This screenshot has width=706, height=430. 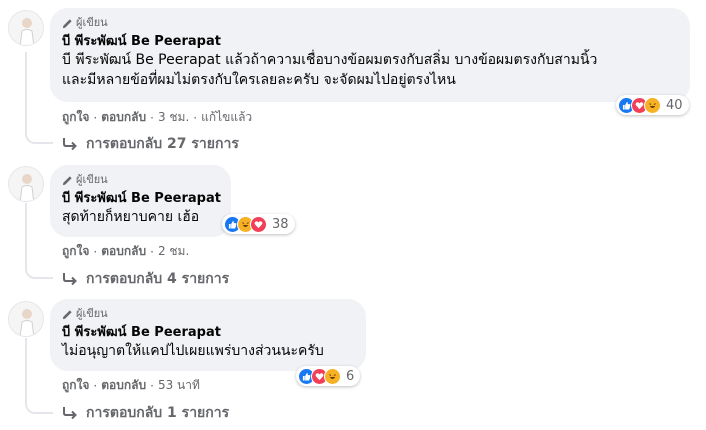 What do you see at coordinates (158, 413) in the screenshot?
I see `replies-label: การตอบกลับ 1 รายการ` at bounding box center [158, 413].